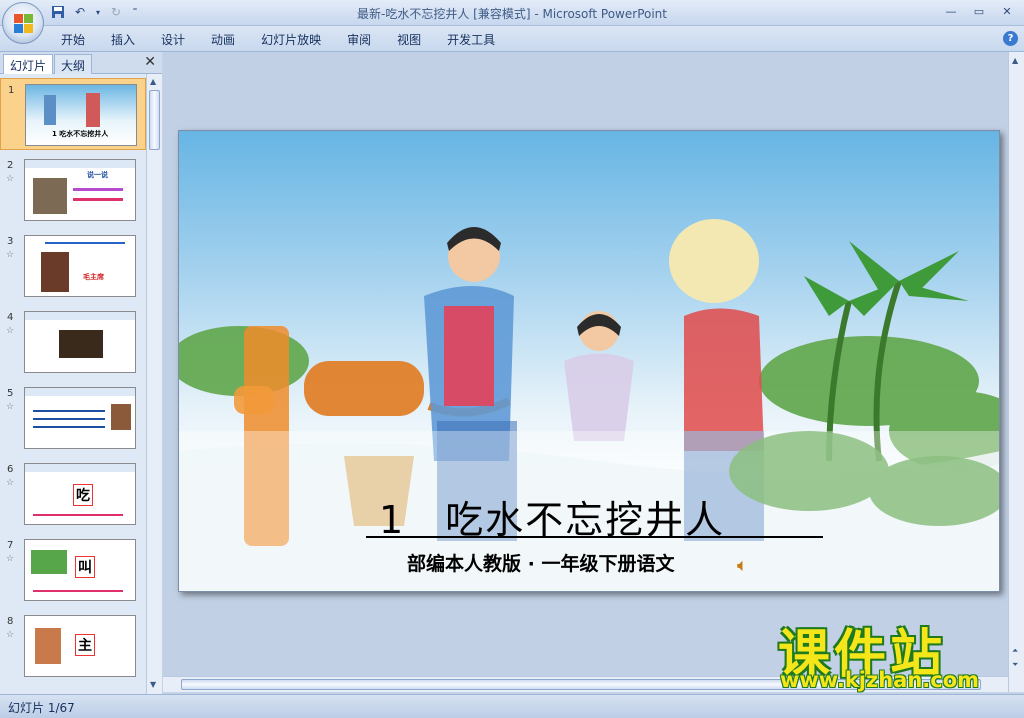  I want to click on title-underline, so click(594, 537).